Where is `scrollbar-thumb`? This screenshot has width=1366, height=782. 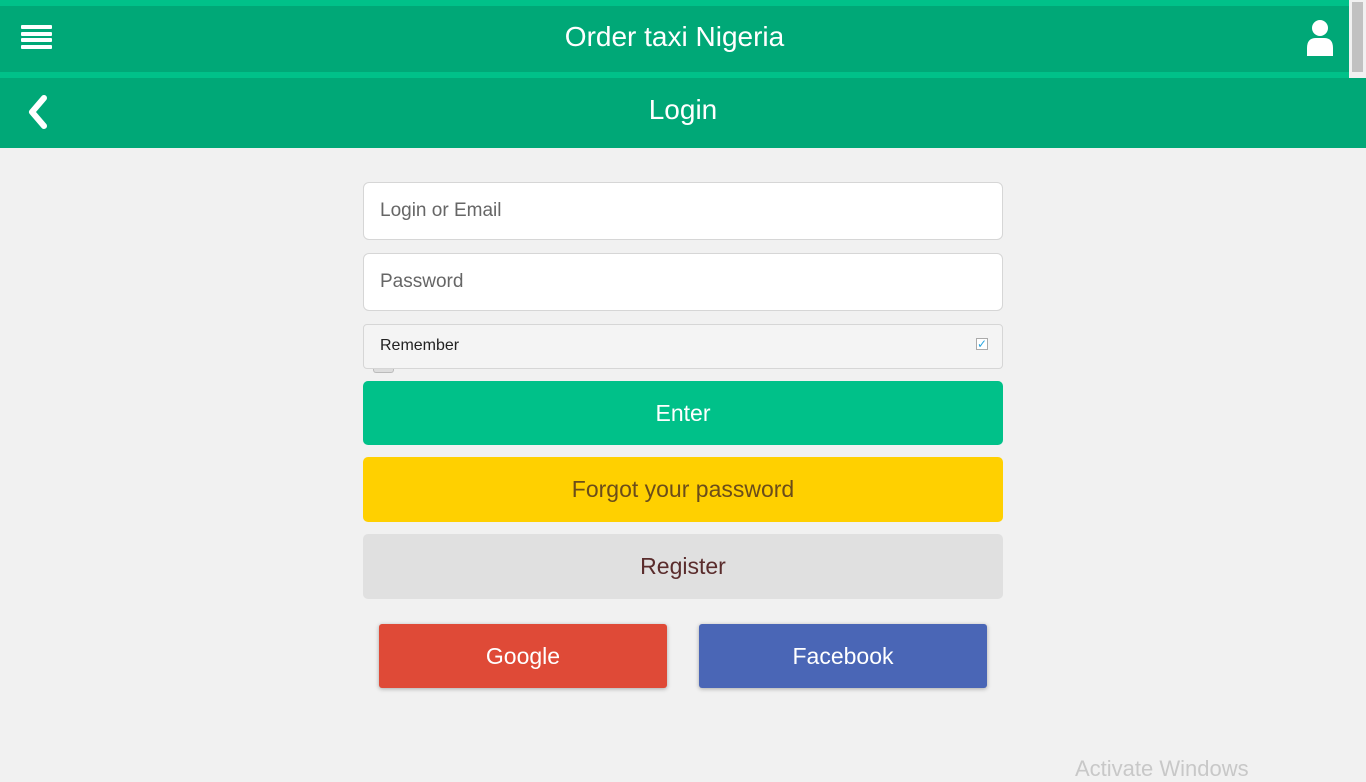
scrollbar-thumb is located at coordinates (1357, 37).